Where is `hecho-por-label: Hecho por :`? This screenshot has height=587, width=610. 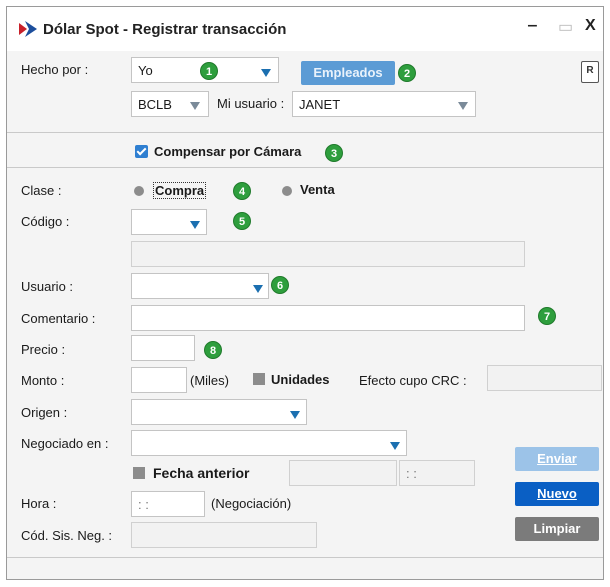
hecho-por-label: Hecho por : is located at coordinates (55, 69).